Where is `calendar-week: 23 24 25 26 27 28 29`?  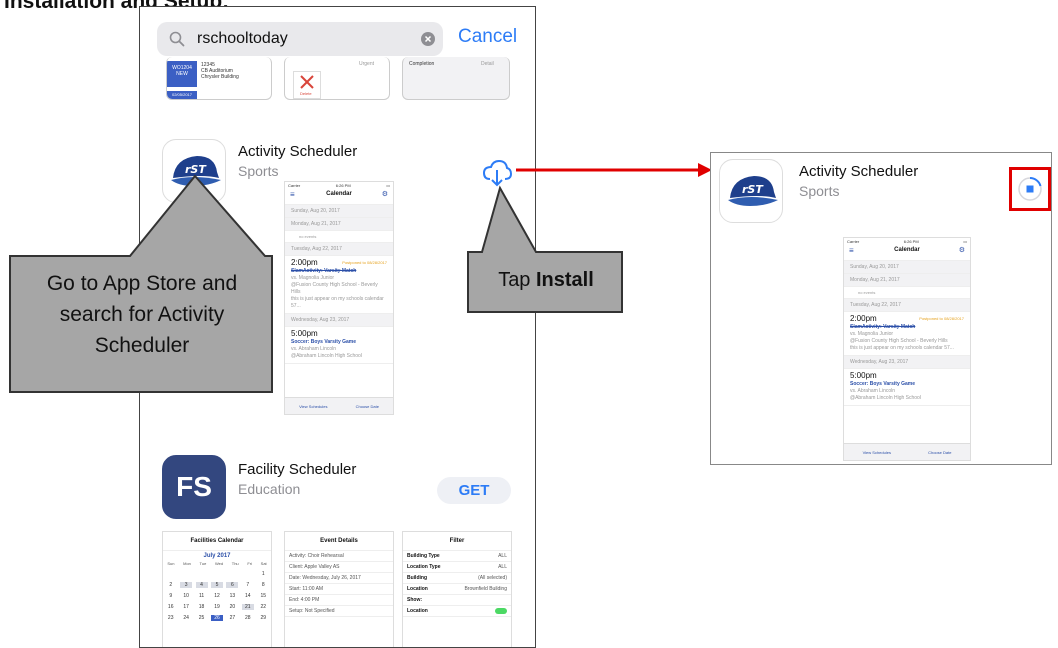 calendar-week: 23 24 25 26 27 28 29 is located at coordinates (217, 618).